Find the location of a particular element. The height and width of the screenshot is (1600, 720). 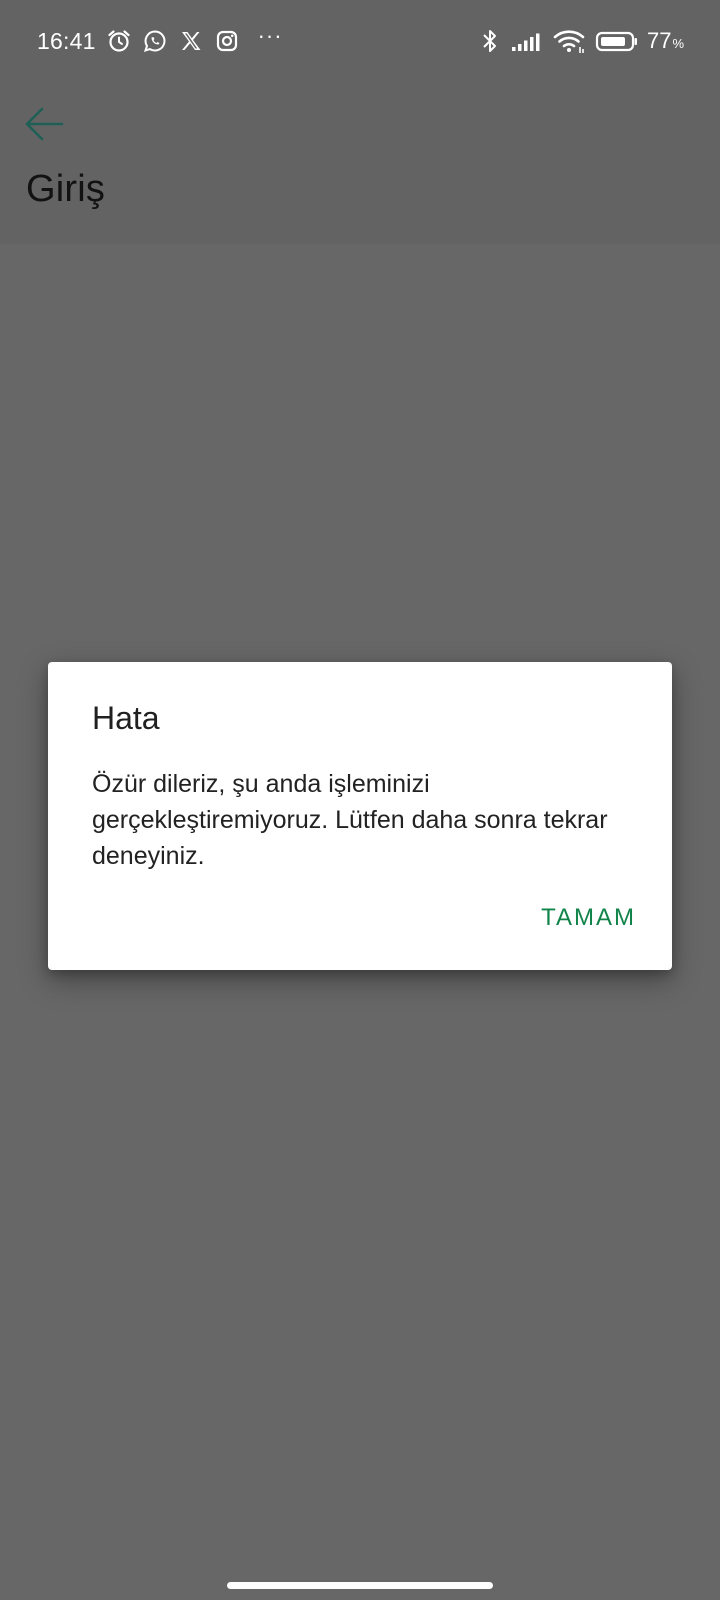

gesture-navigation-bar is located at coordinates (360, 1585).